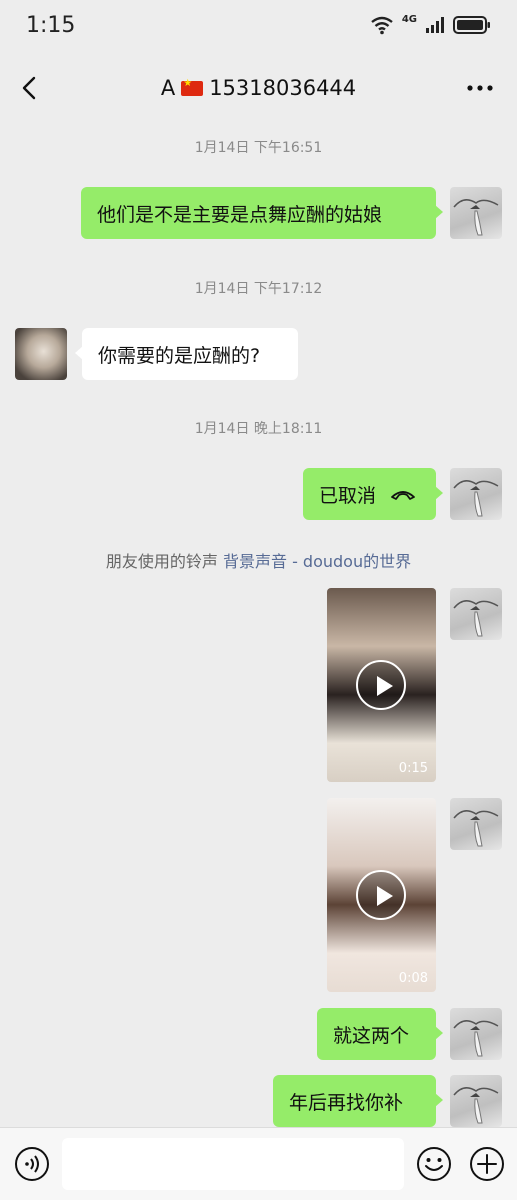 This screenshot has width=517, height=1200. I want to click on video-duration: 0:15, so click(413, 768).